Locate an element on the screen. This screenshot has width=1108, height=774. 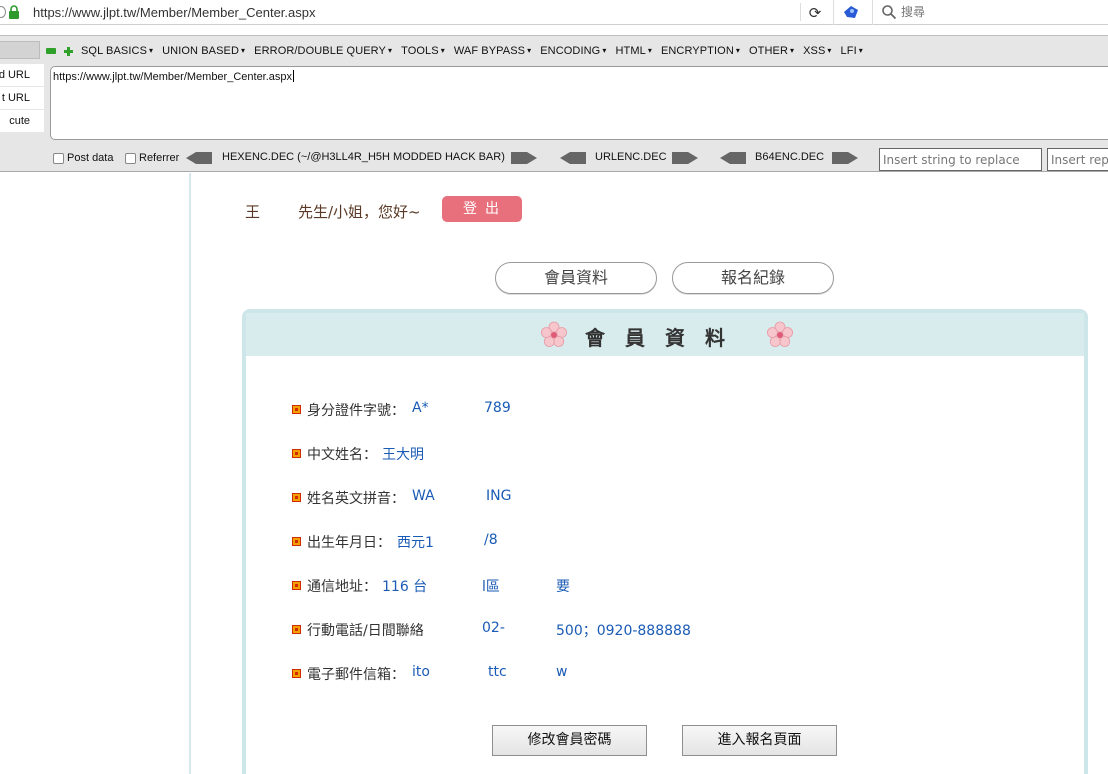
hexenc-left-arrow-icon is located at coordinates (199, 158).